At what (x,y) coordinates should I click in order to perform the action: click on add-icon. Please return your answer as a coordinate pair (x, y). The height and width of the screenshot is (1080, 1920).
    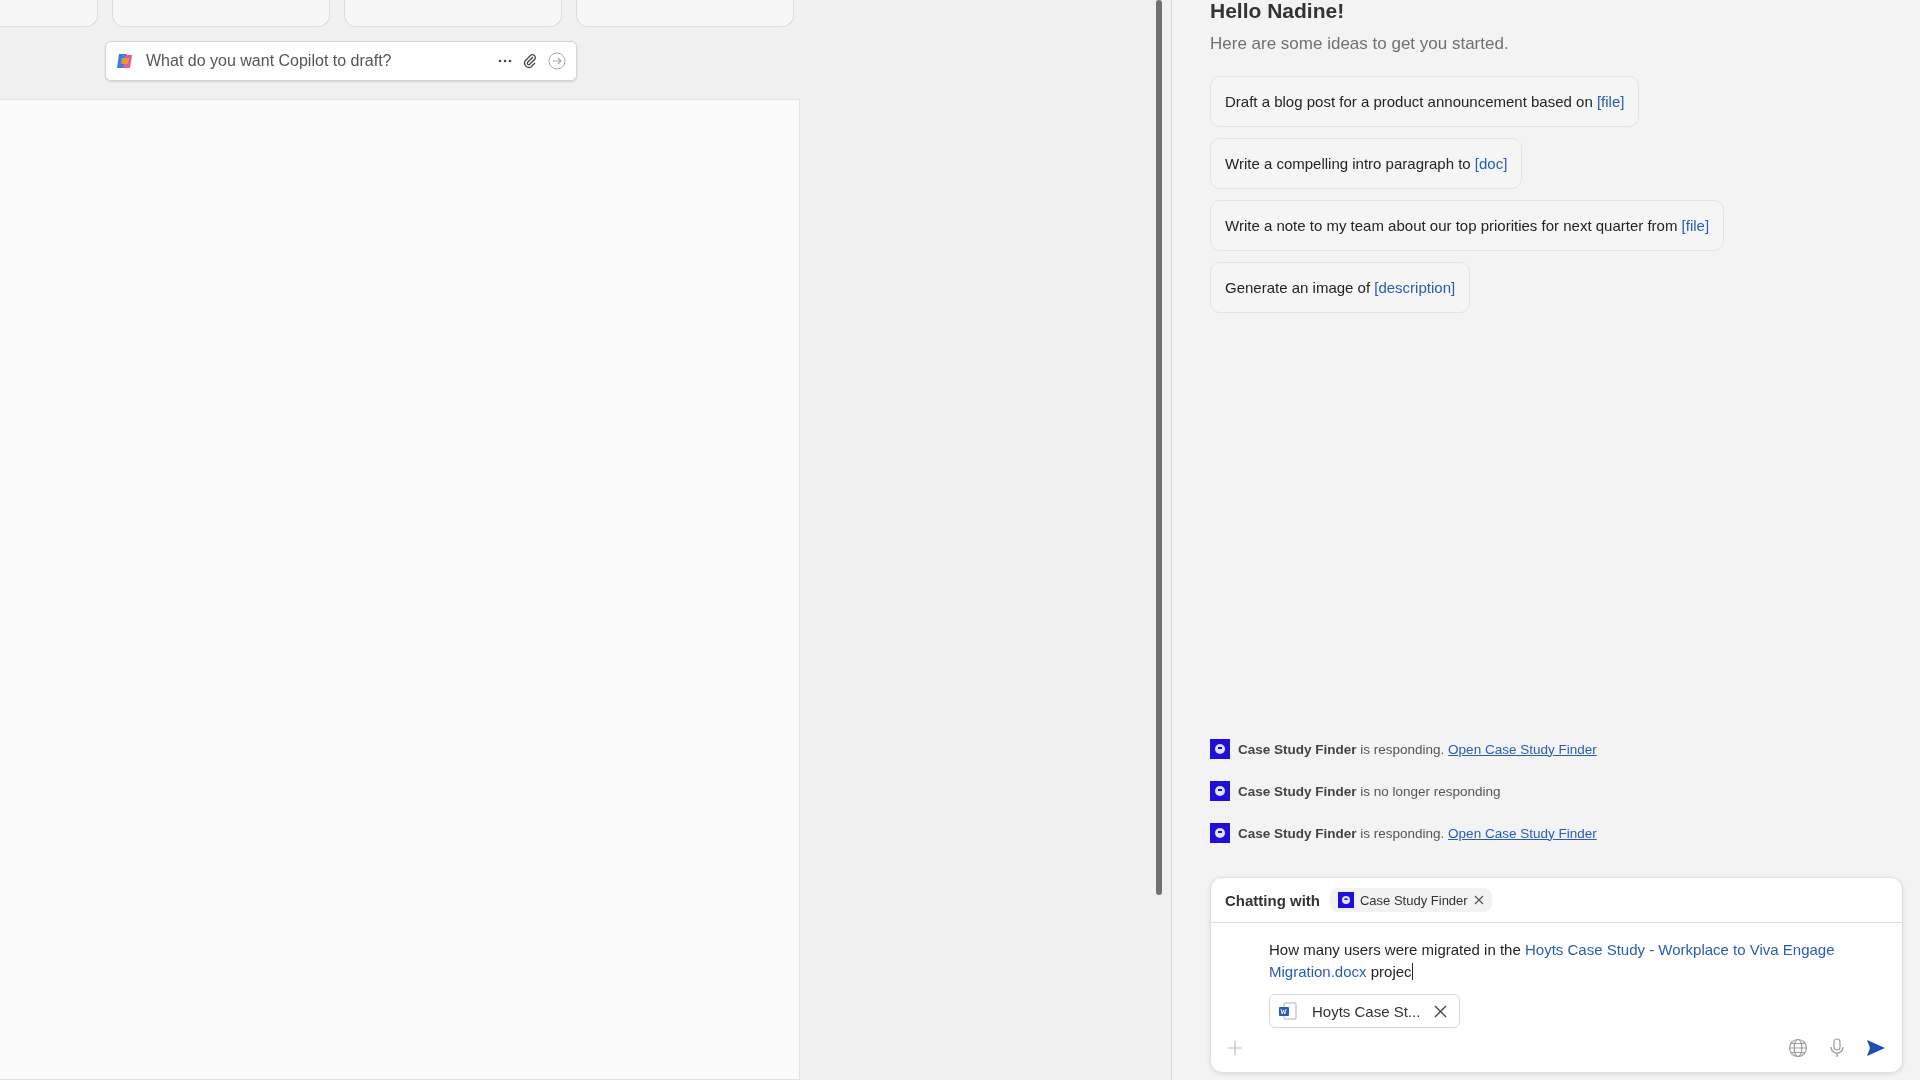
    Looking at the image, I should click on (1235, 1048).